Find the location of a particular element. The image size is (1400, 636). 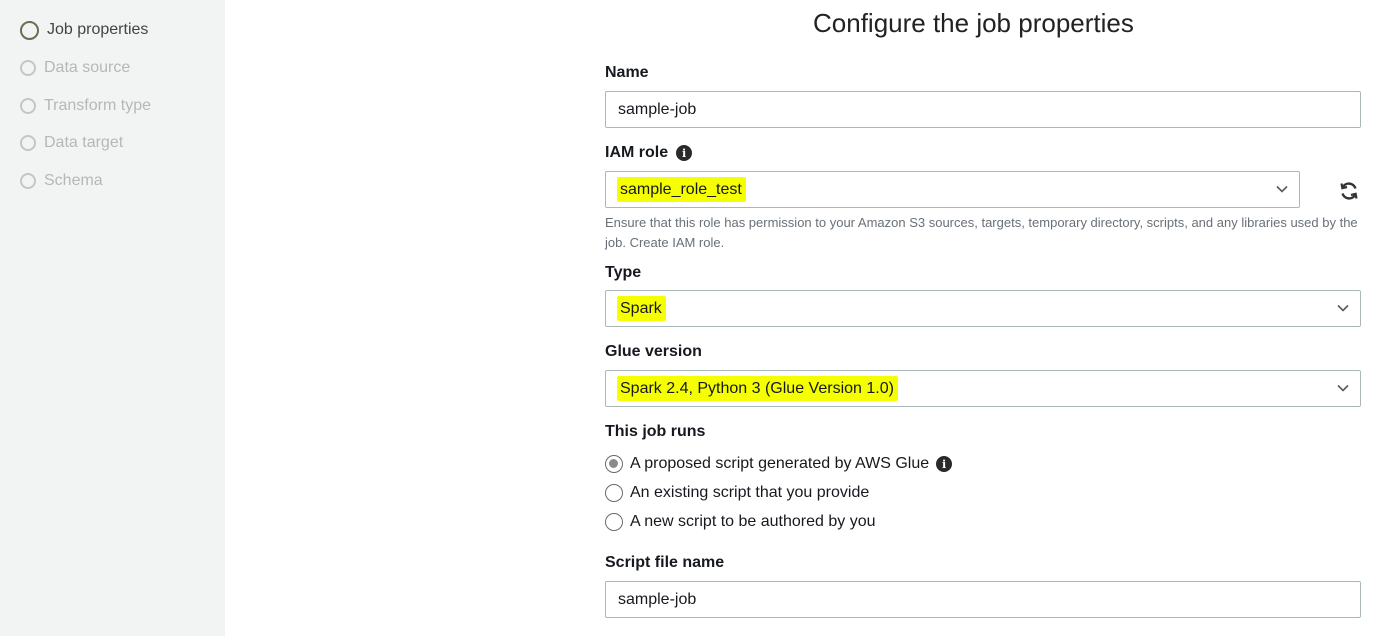

job-runs-label-text: This job runs is located at coordinates (655, 431).